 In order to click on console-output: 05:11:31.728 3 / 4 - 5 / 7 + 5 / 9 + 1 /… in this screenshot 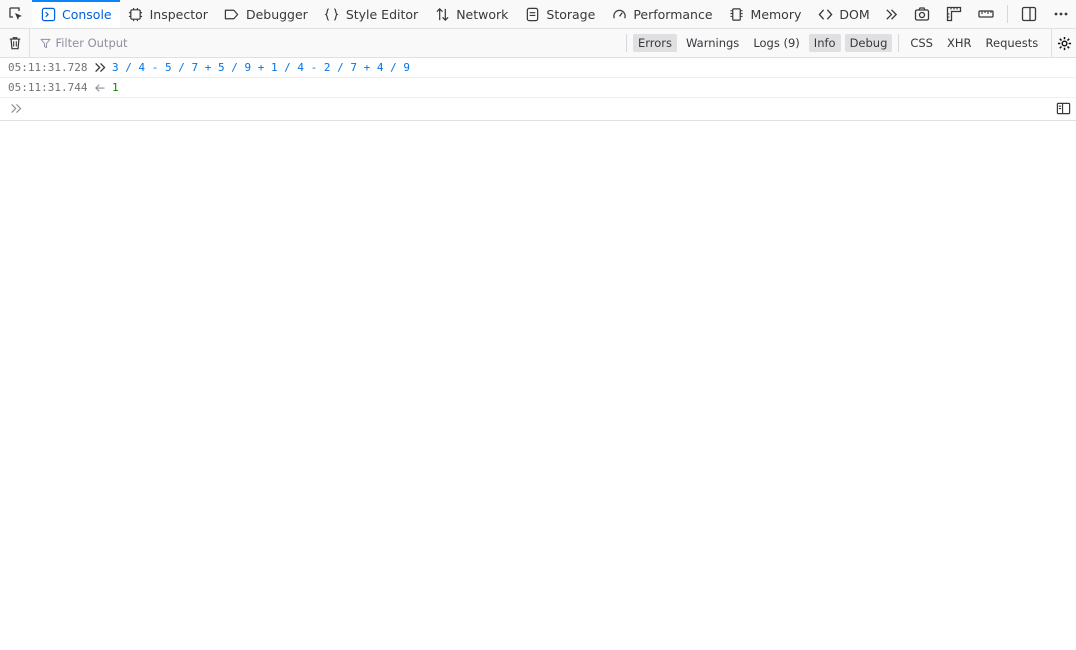, I will do `click(538, 89)`.